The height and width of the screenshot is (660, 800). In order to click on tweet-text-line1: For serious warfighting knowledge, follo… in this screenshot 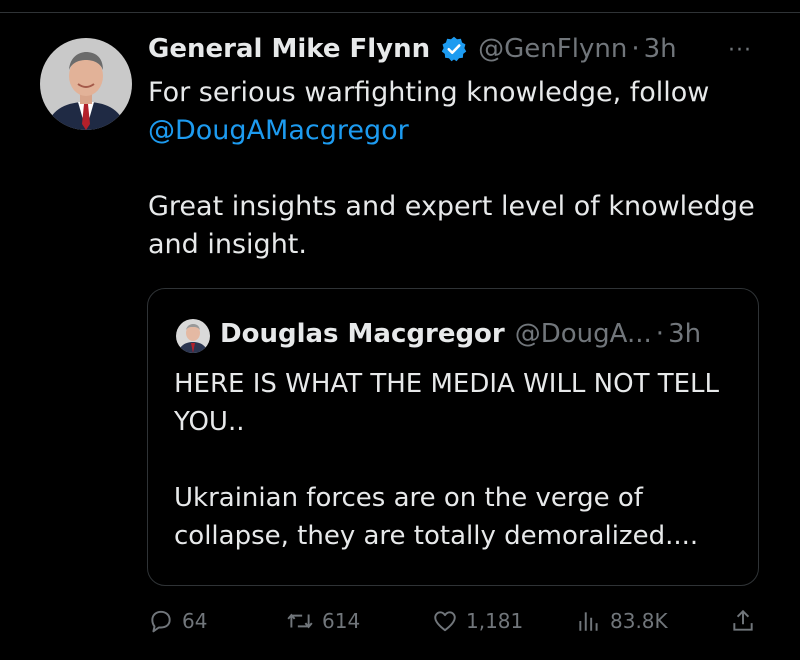, I will do `click(429, 92)`.